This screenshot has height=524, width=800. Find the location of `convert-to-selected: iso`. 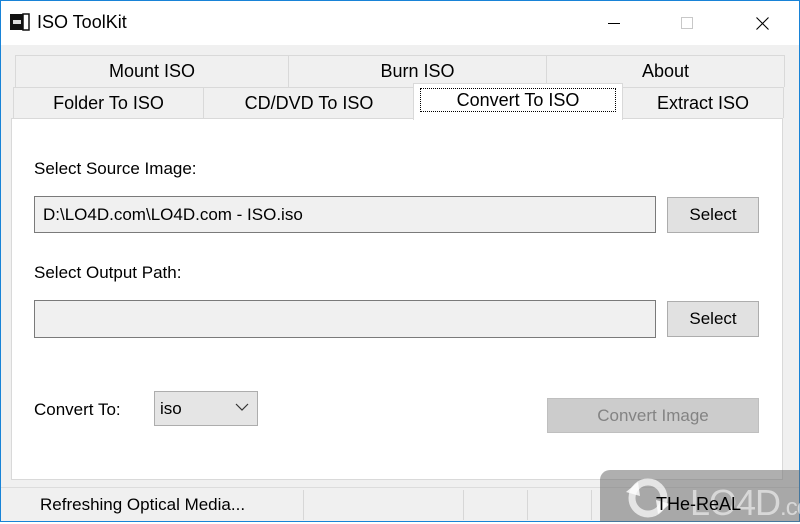

convert-to-selected: iso is located at coordinates (171, 408).